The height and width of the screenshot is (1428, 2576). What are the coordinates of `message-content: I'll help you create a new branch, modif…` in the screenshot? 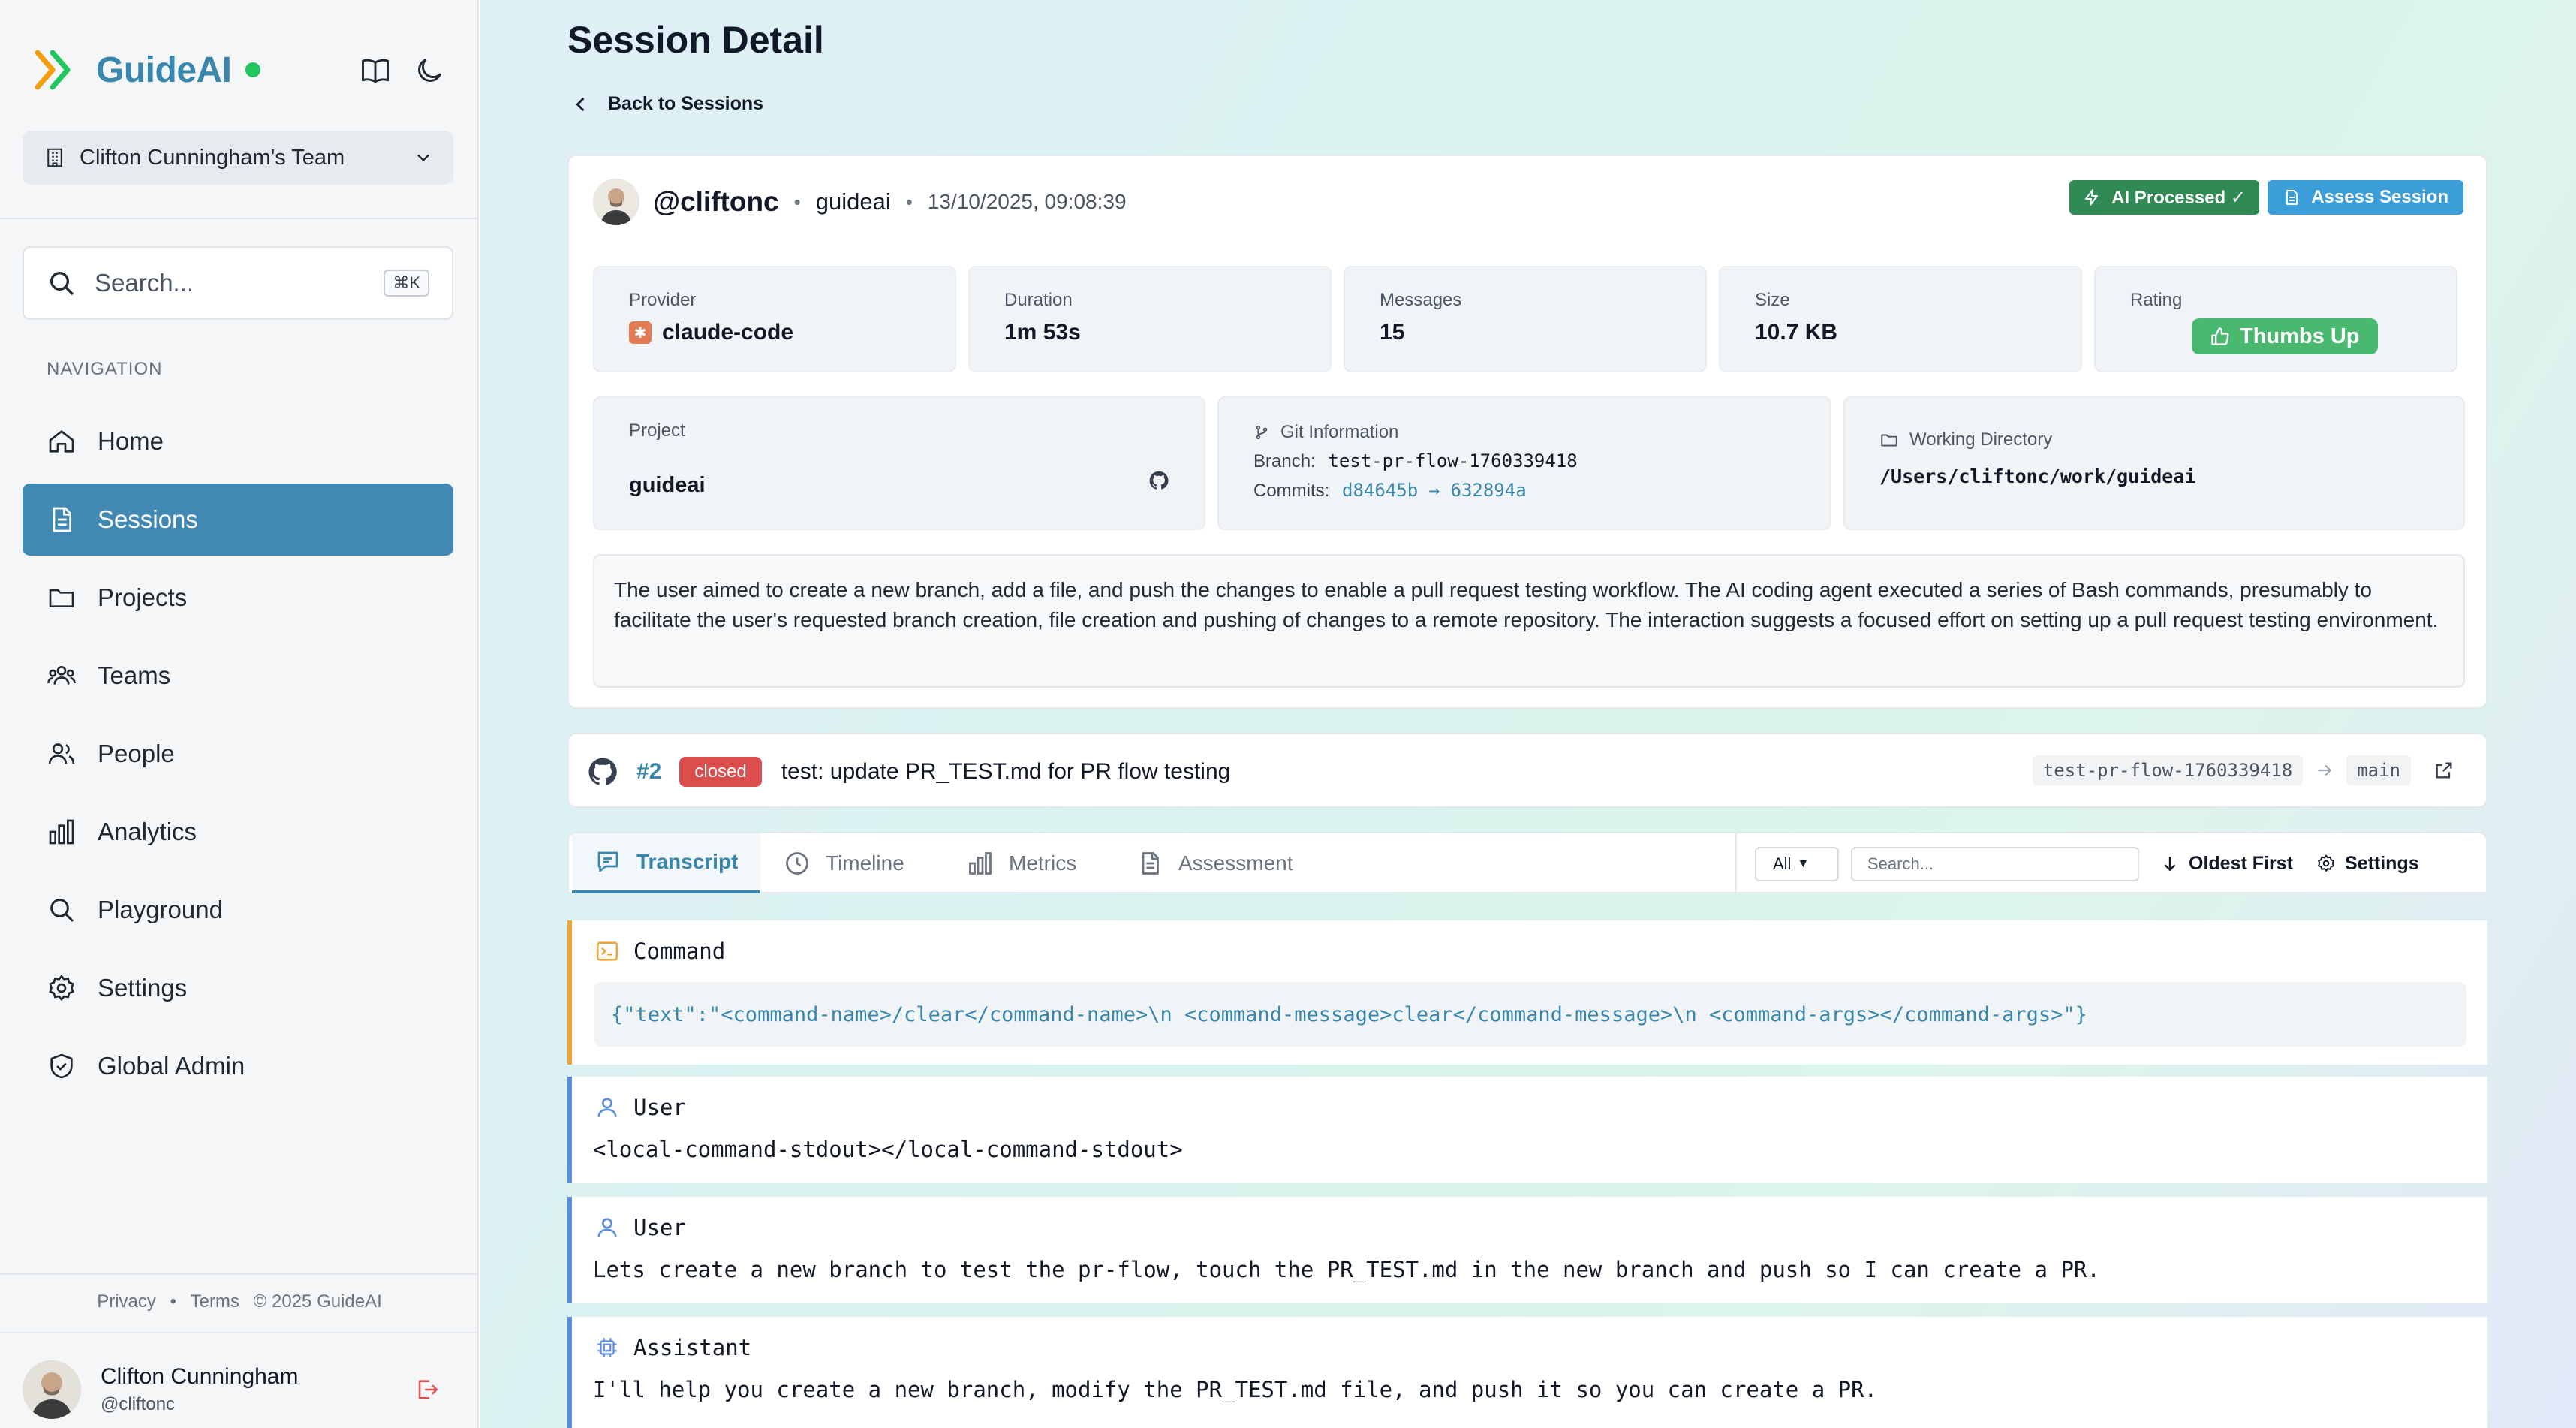 It's located at (1235, 1389).